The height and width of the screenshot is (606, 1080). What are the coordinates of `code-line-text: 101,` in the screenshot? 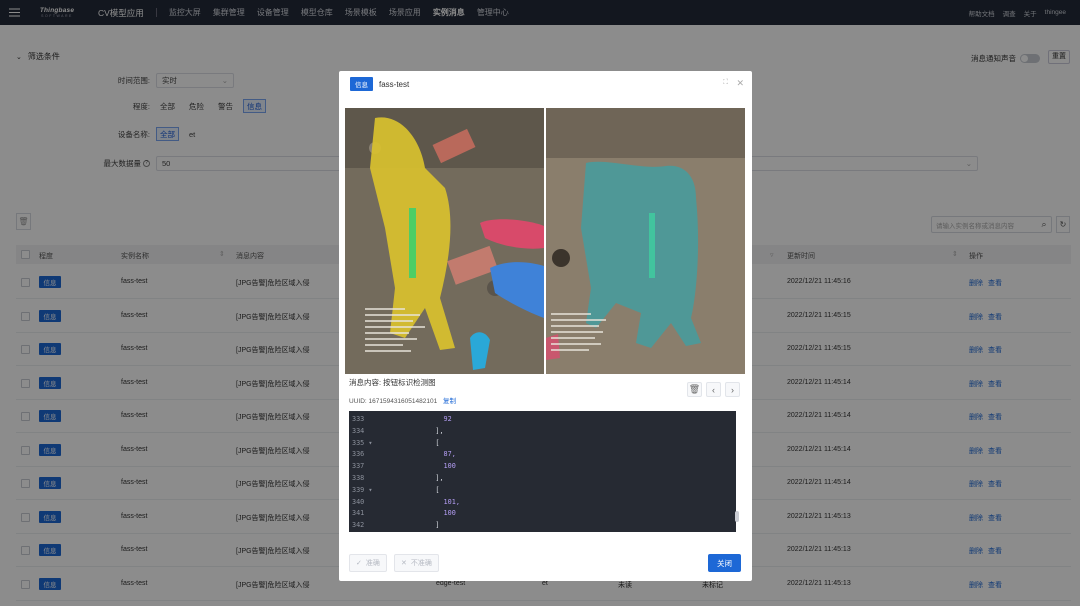 It's located at (439, 501).